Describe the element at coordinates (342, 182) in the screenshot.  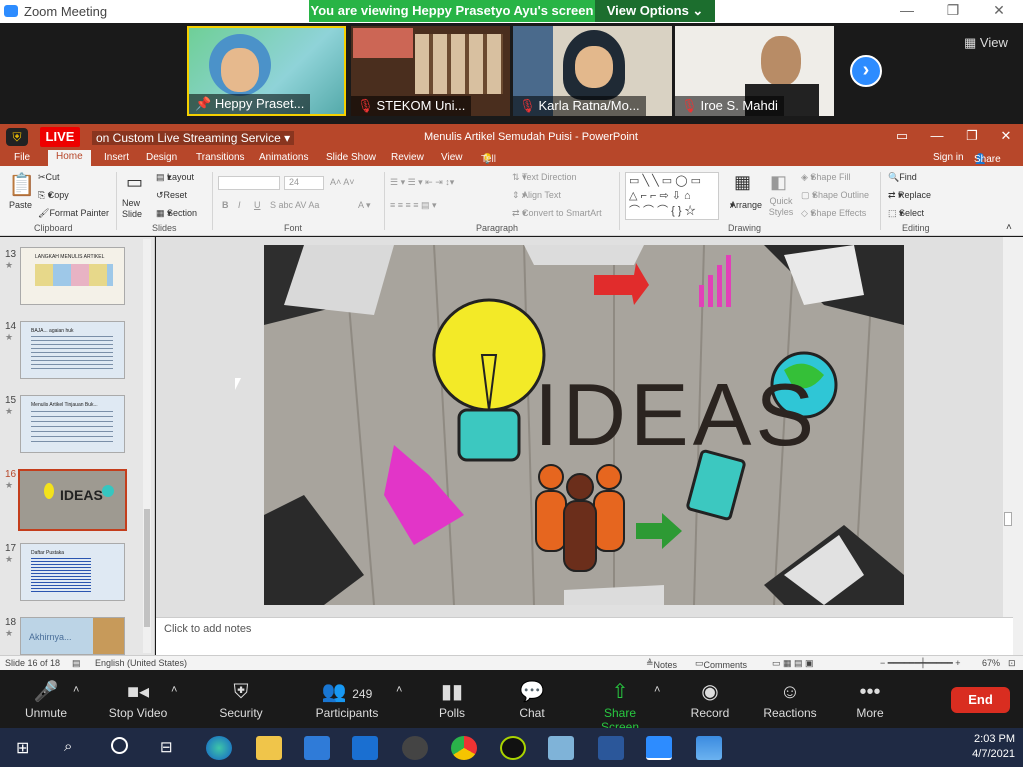
I see `increase-font-icon: A˄ A˅` at that location.